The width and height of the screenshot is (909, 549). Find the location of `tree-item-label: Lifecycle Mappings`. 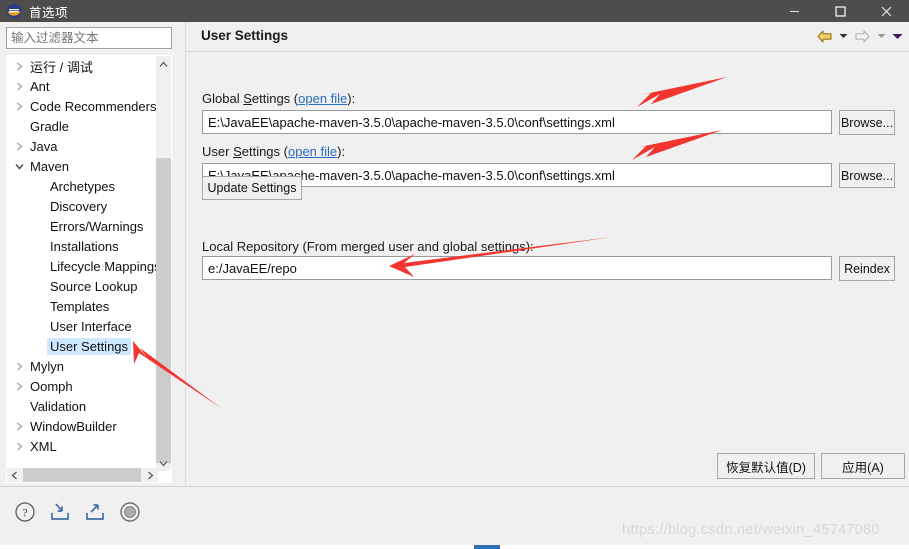

tree-item-label: Lifecycle Mappings is located at coordinates (104, 266).